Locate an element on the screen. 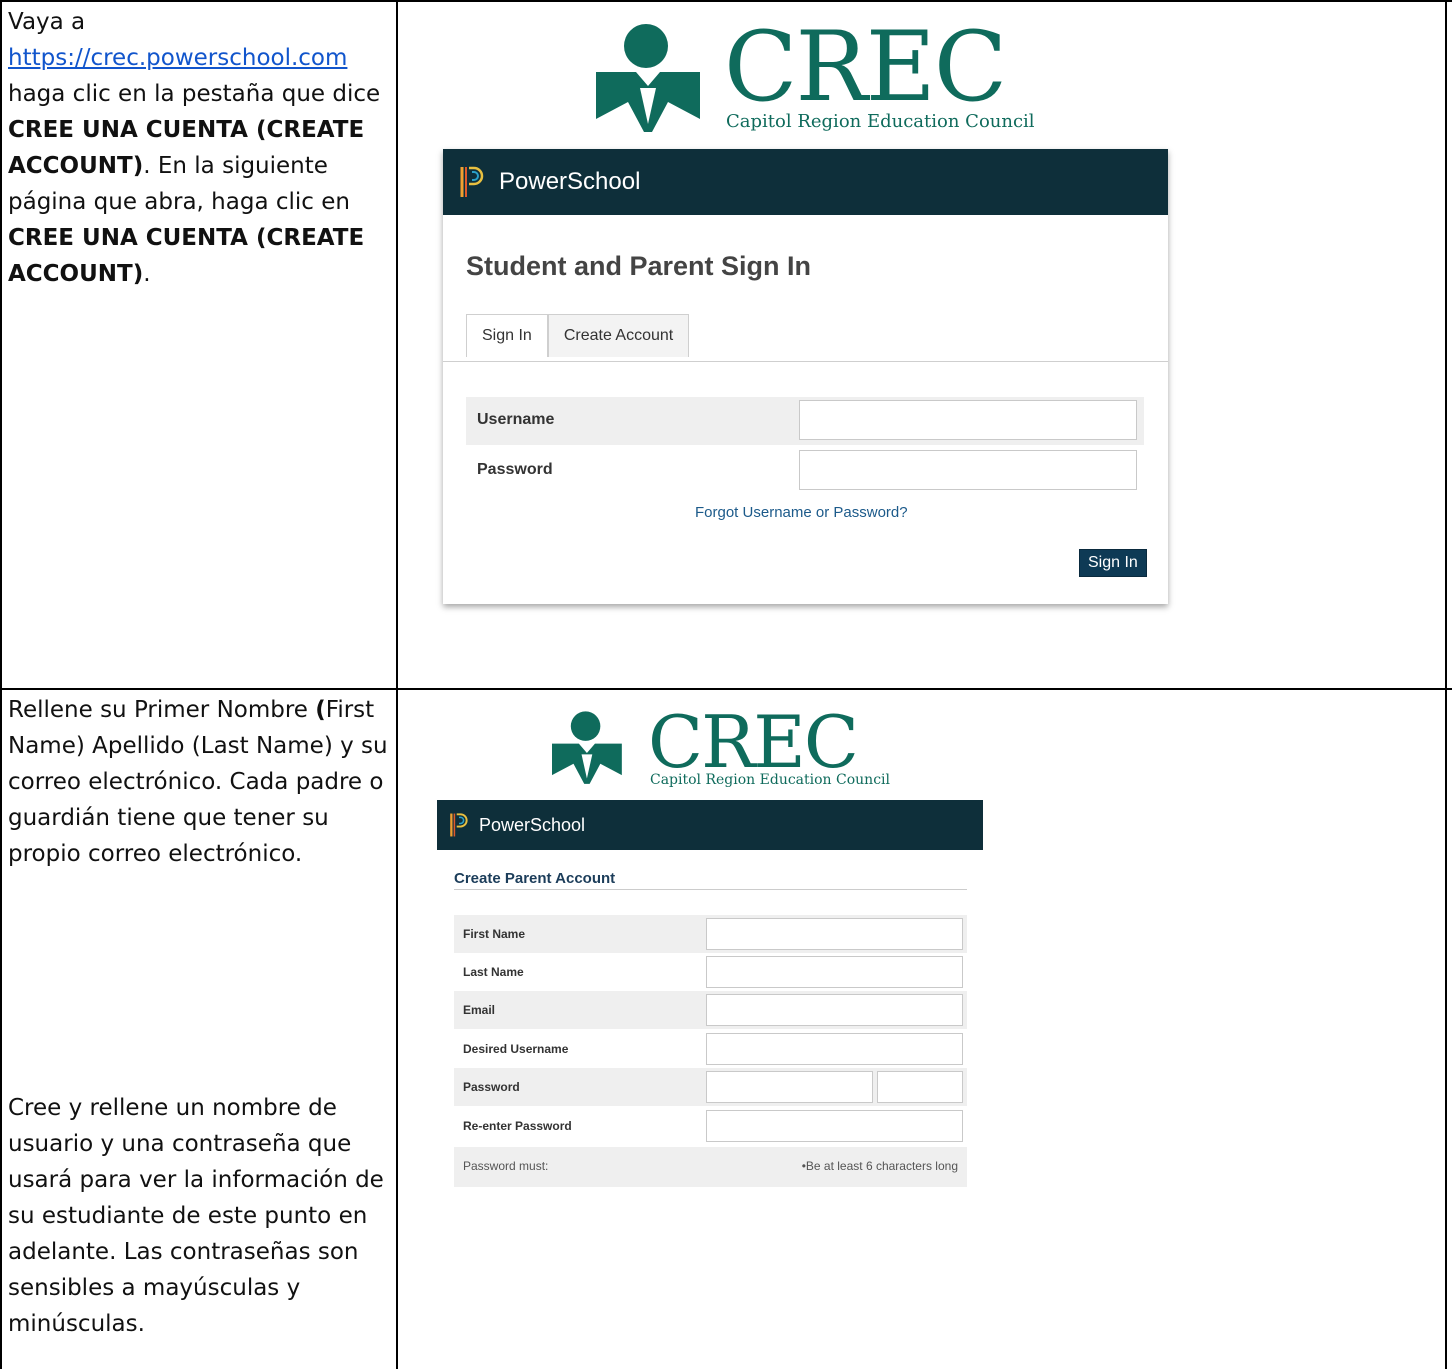 Image resolution: width=1452 pixels, height=1369 pixels. signin-tabs: Sign In Create Account is located at coordinates (578, 335).